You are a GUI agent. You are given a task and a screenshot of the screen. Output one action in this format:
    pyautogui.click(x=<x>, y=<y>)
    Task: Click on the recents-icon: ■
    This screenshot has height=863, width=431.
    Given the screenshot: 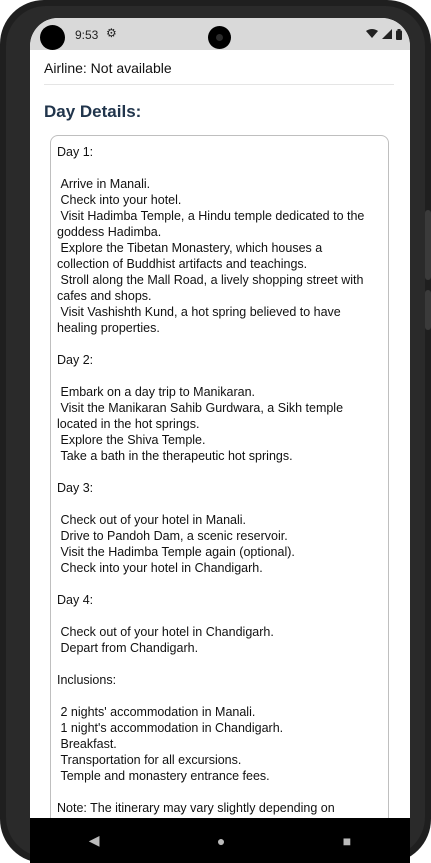 What is the action you would take?
    pyautogui.click(x=347, y=841)
    